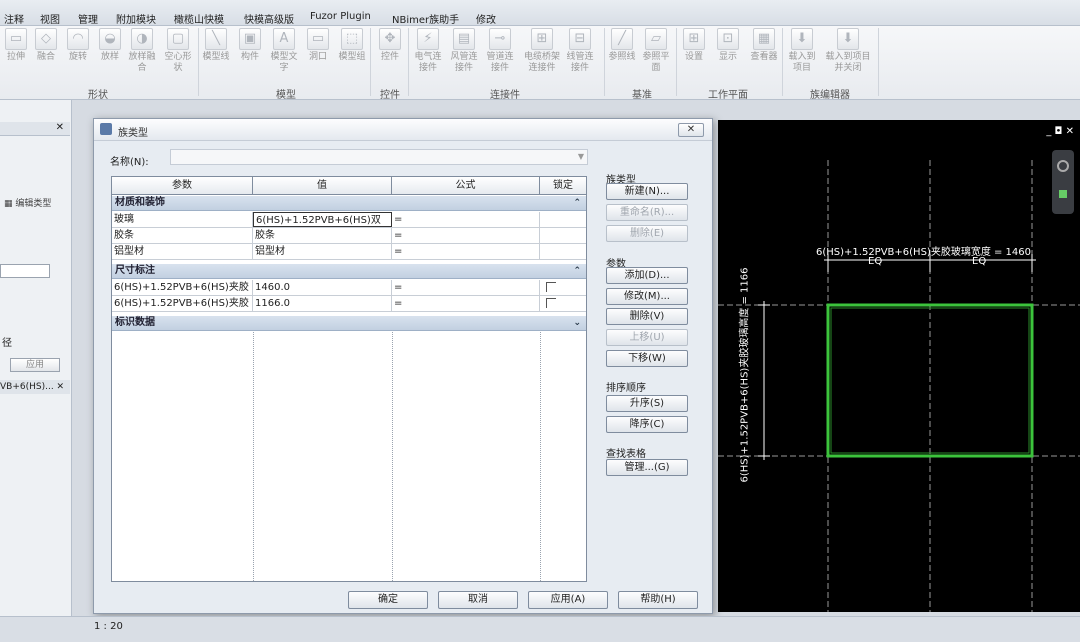 The image size is (1080, 642). Describe the element at coordinates (388, 600) in the screenshot. I see `ok-button: 确定` at that location.